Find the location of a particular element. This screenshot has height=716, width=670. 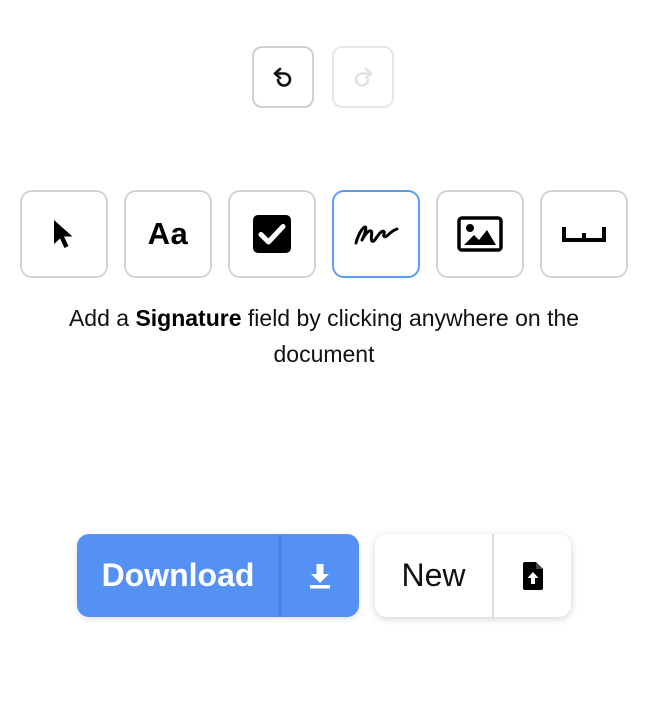

cursor-icon is located at coordinates (63, 234).